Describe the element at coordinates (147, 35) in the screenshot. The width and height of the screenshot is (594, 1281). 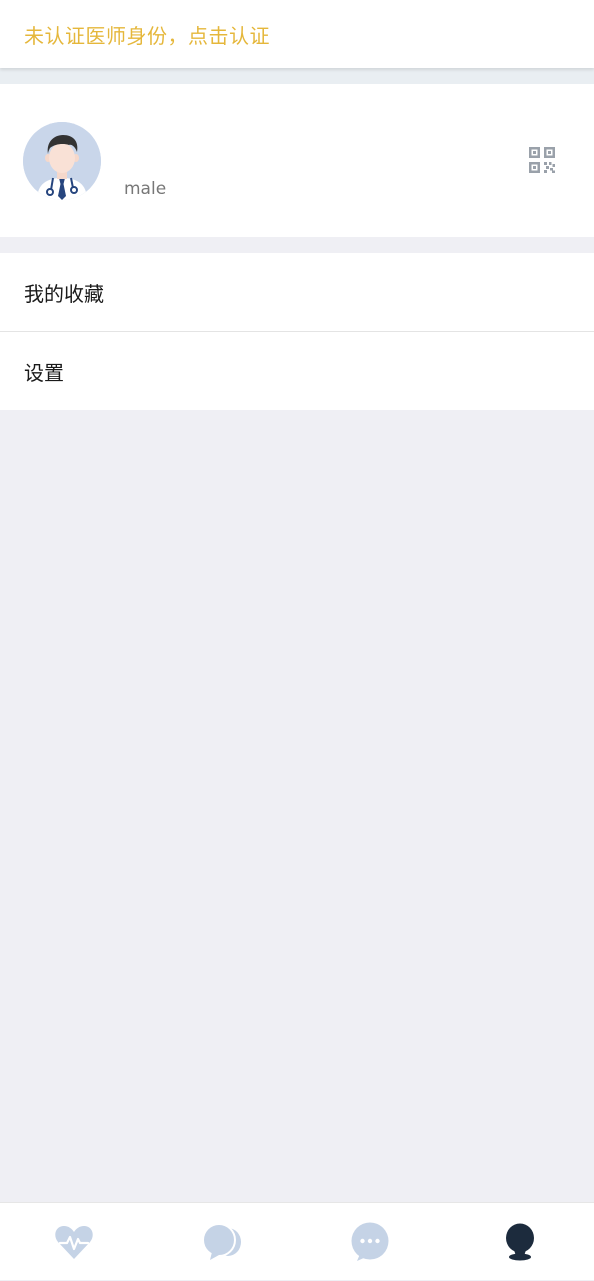
I see `verify-banner-text: 未认证医师身份，点击认证` at that location.